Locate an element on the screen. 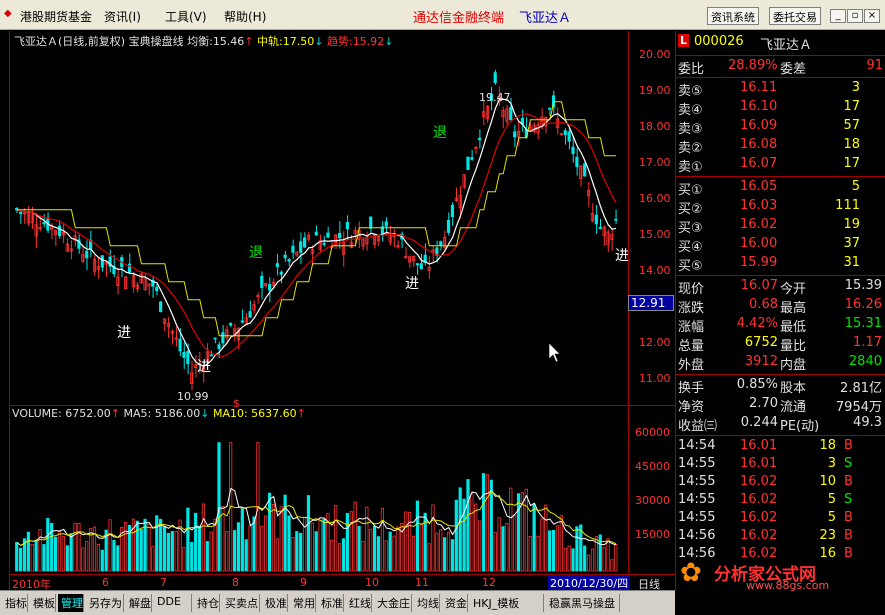 The width and height of the screenshot is (885, 615). buy-row: 买② 16.03 111 is located at coordinates (780, 207).